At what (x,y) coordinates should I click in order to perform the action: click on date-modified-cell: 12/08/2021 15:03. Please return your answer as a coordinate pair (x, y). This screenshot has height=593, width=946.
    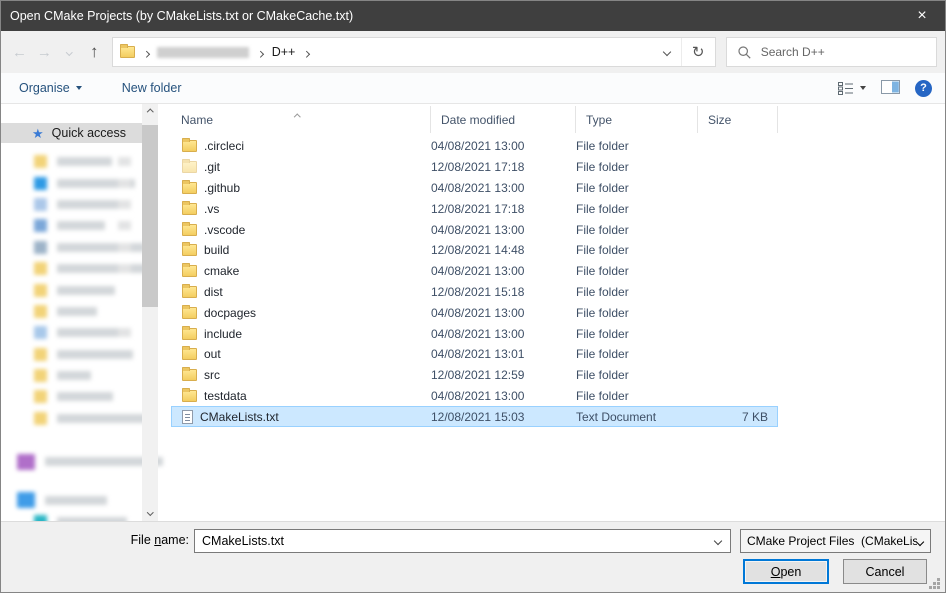
    Looking at the image, I should click on (478, 416).